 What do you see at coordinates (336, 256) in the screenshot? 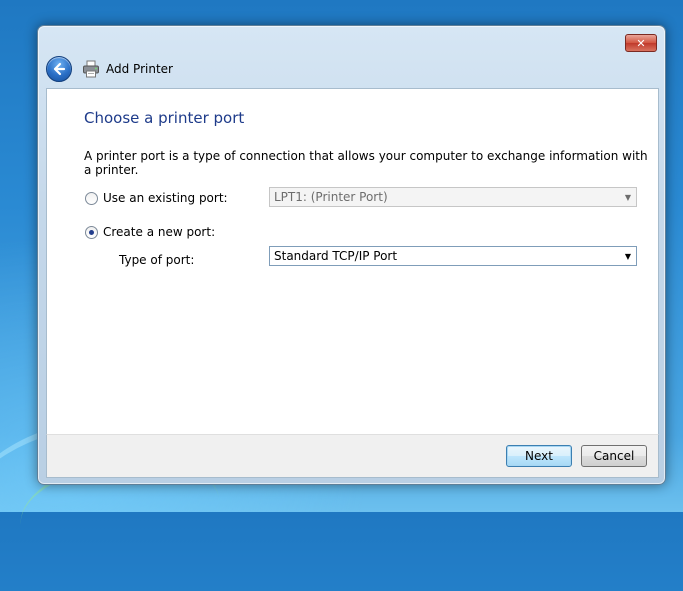
I see `port-type-value: Standard TCP/IP Port` at bounding box center [336, 256].